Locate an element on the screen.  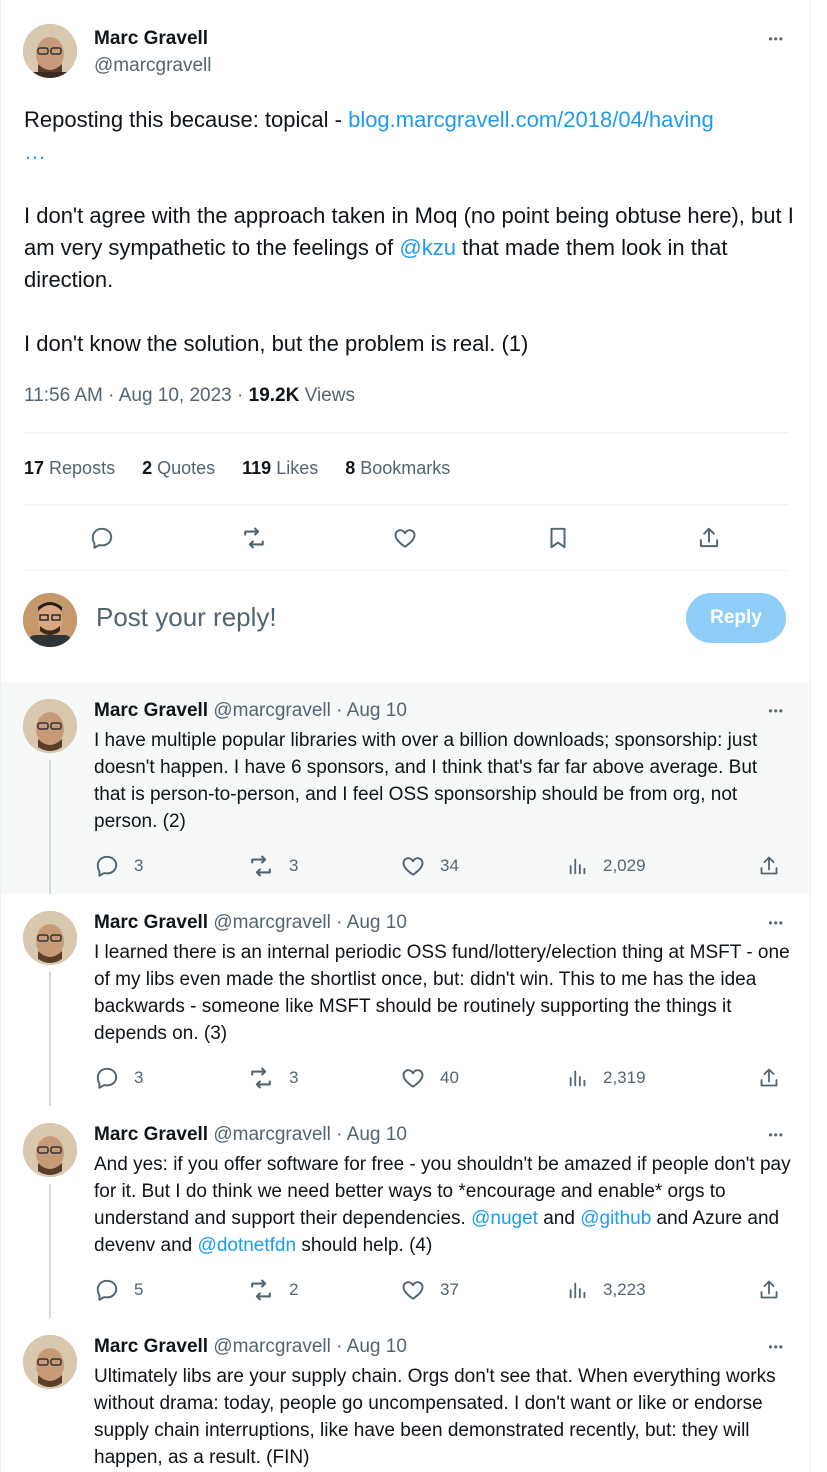
author-handle: @marcgravell is located at coordinates (152, 66).